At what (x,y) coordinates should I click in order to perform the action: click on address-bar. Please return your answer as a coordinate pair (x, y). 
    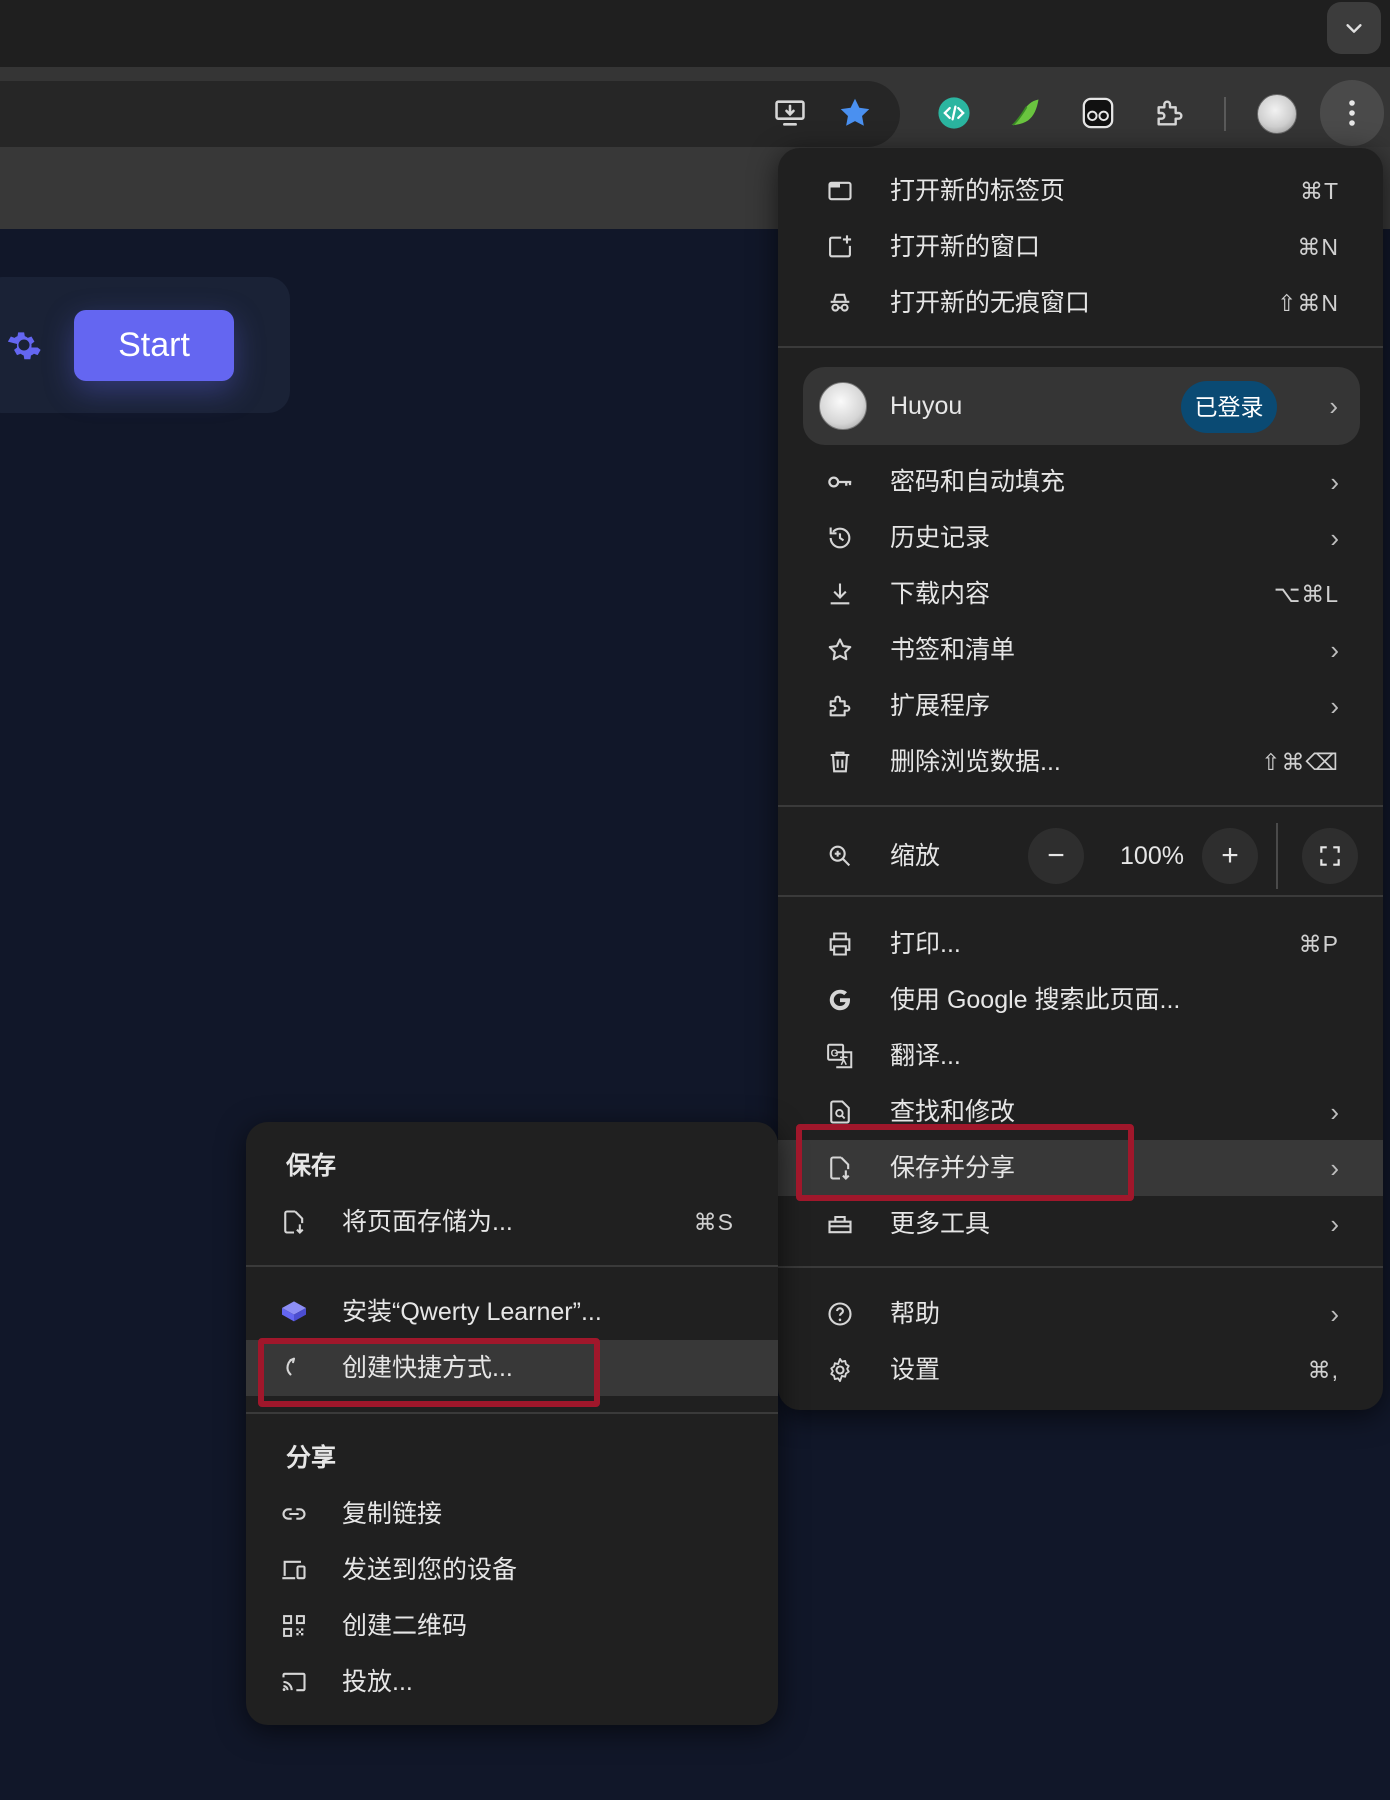
    Looking at the image, I should click on (450, 114).